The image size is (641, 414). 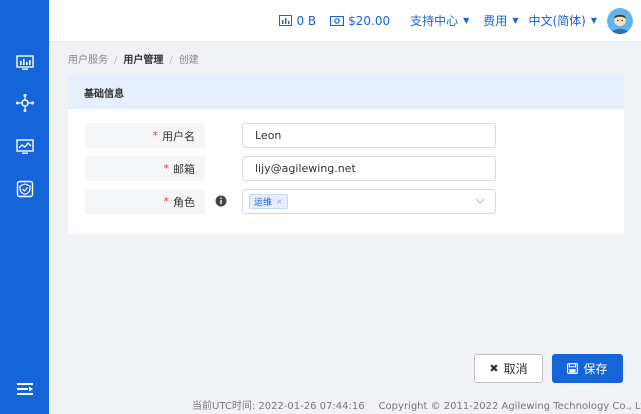 I want to click on balance-indicator: $20.00, so click(x=360, y=21).